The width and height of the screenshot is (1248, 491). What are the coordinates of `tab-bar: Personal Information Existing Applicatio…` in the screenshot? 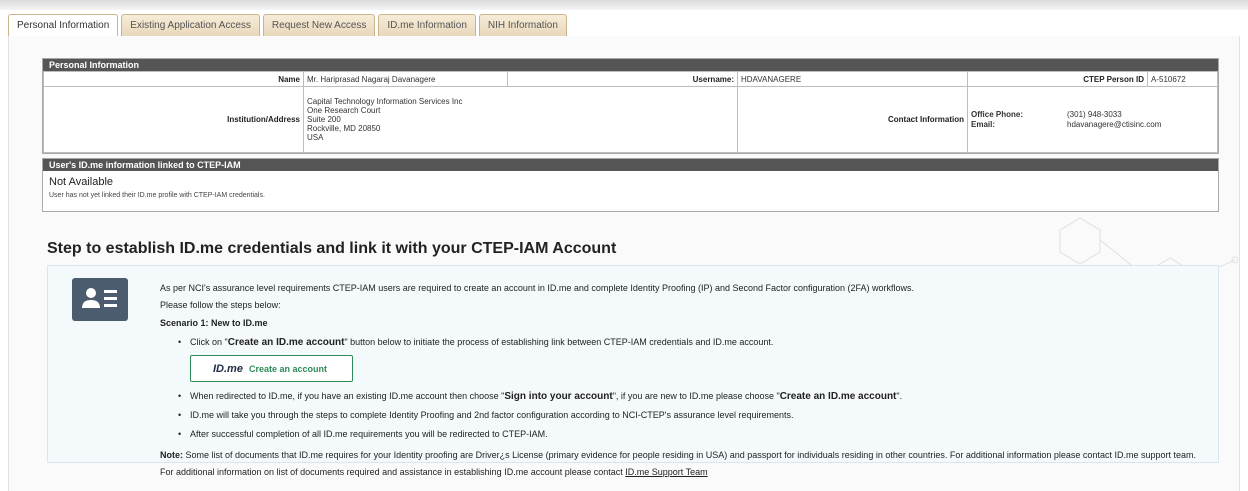 It's located at (287, 25).